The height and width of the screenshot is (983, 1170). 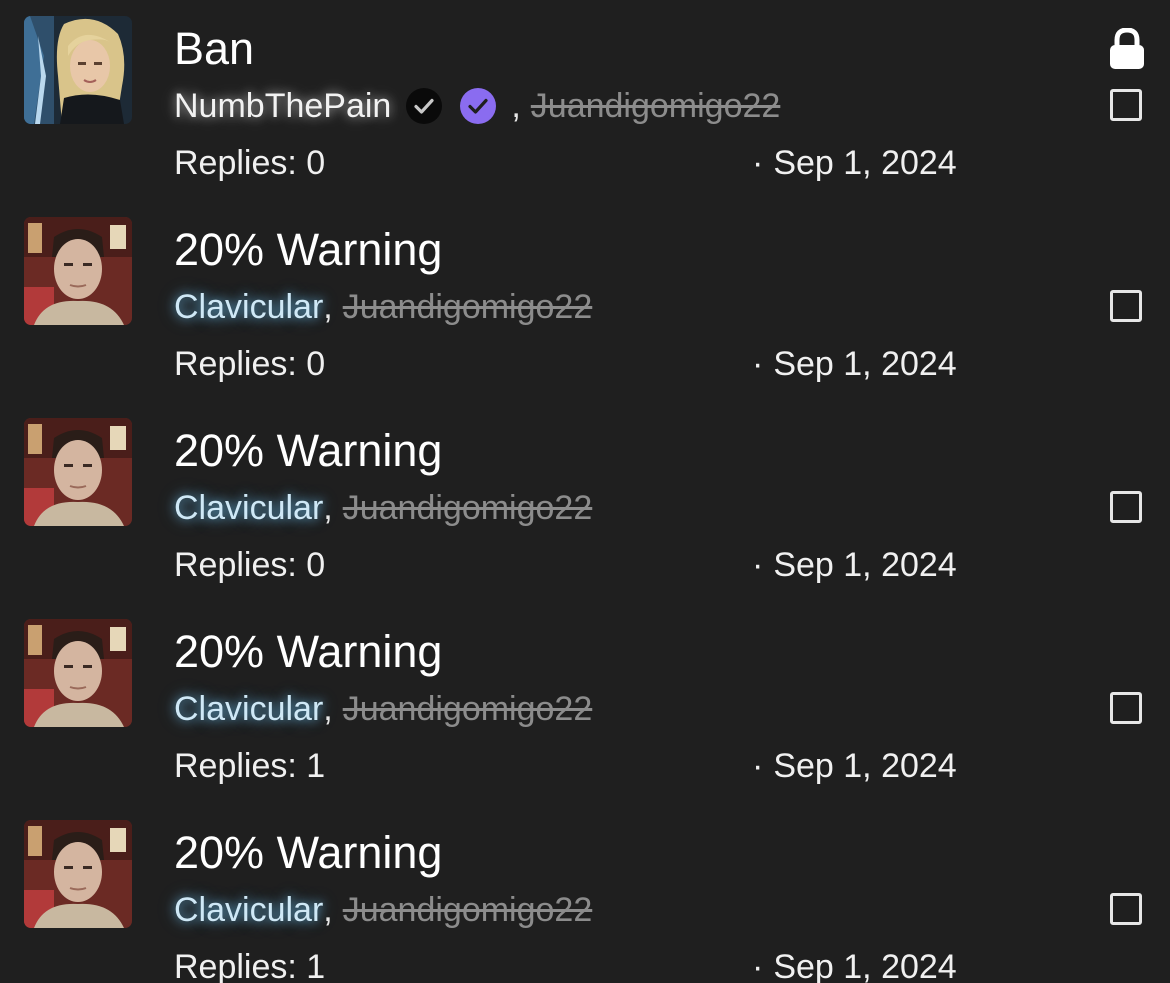 I want to click on purple-verified-check-icon, so click(x=478, y=106).